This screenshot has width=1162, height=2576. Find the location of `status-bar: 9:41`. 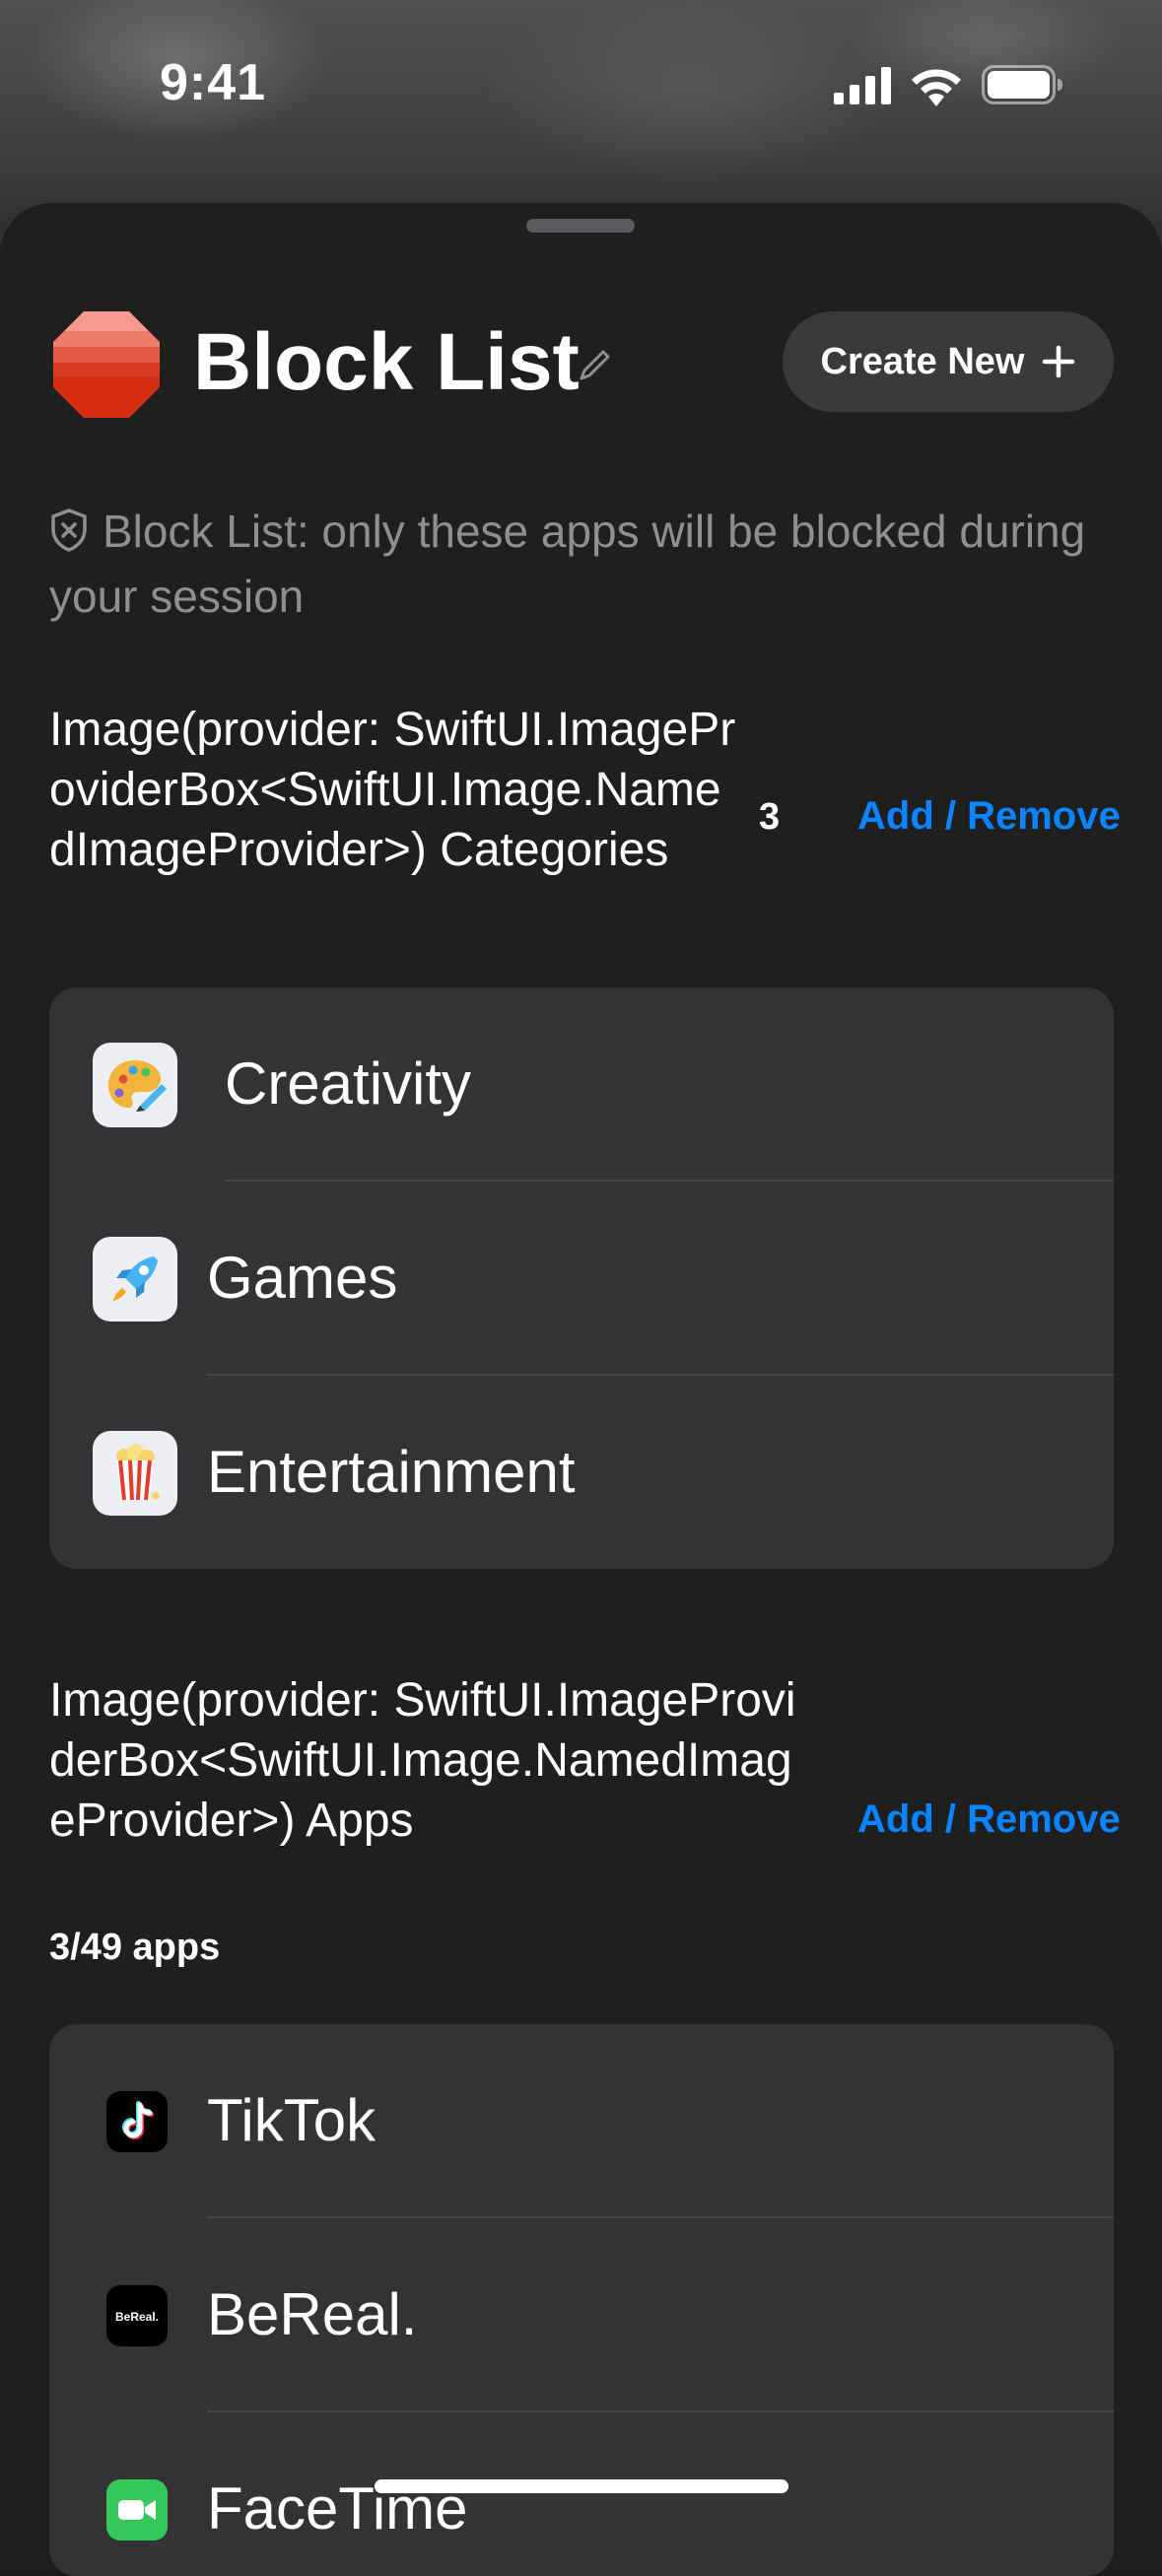

status-bar: 9:41 is located at coordinates (581, 84).